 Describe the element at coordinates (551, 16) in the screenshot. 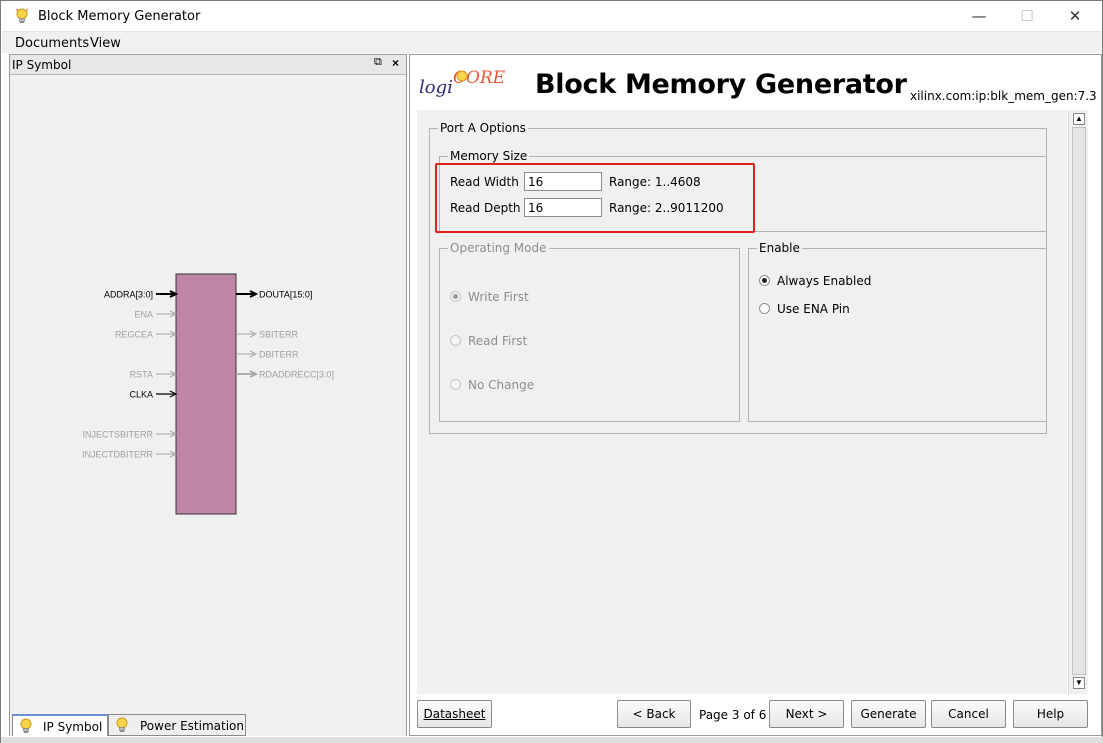

I see `title-bar: Block Memory Generator — ☐ ✕` at that location.